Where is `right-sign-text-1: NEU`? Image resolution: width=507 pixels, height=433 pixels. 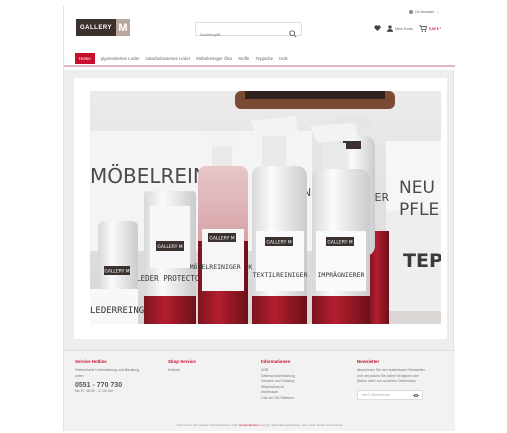 right-sign-text-1: NEU is located at coordinates (417, 188).